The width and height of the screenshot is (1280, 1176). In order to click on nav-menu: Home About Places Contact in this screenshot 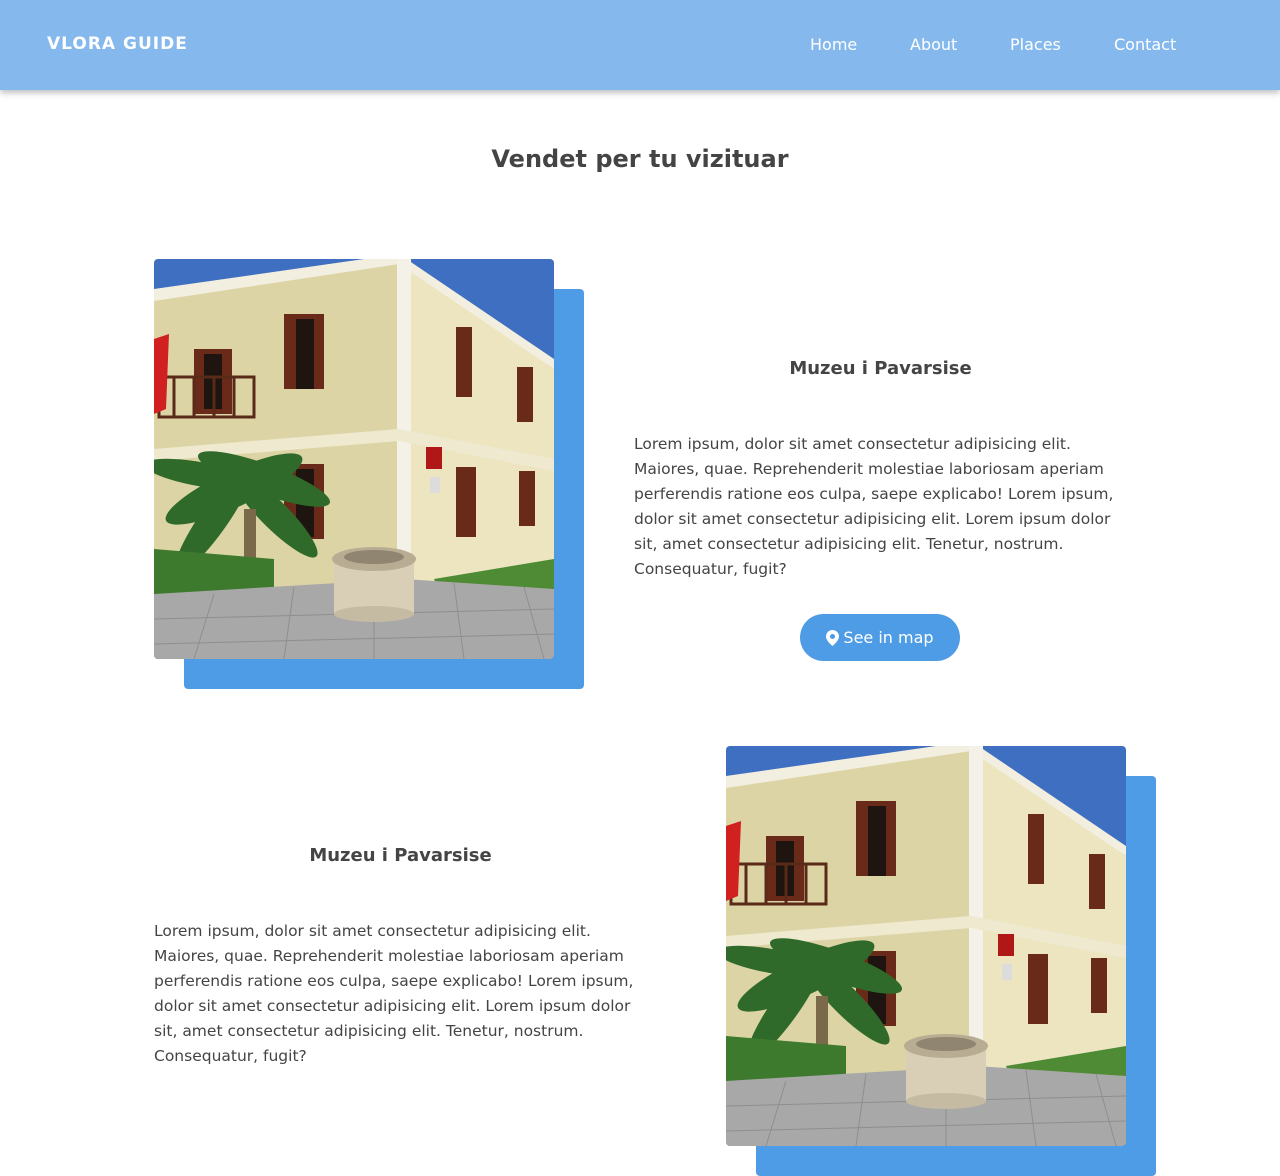, I will do `click(640, 46)`.